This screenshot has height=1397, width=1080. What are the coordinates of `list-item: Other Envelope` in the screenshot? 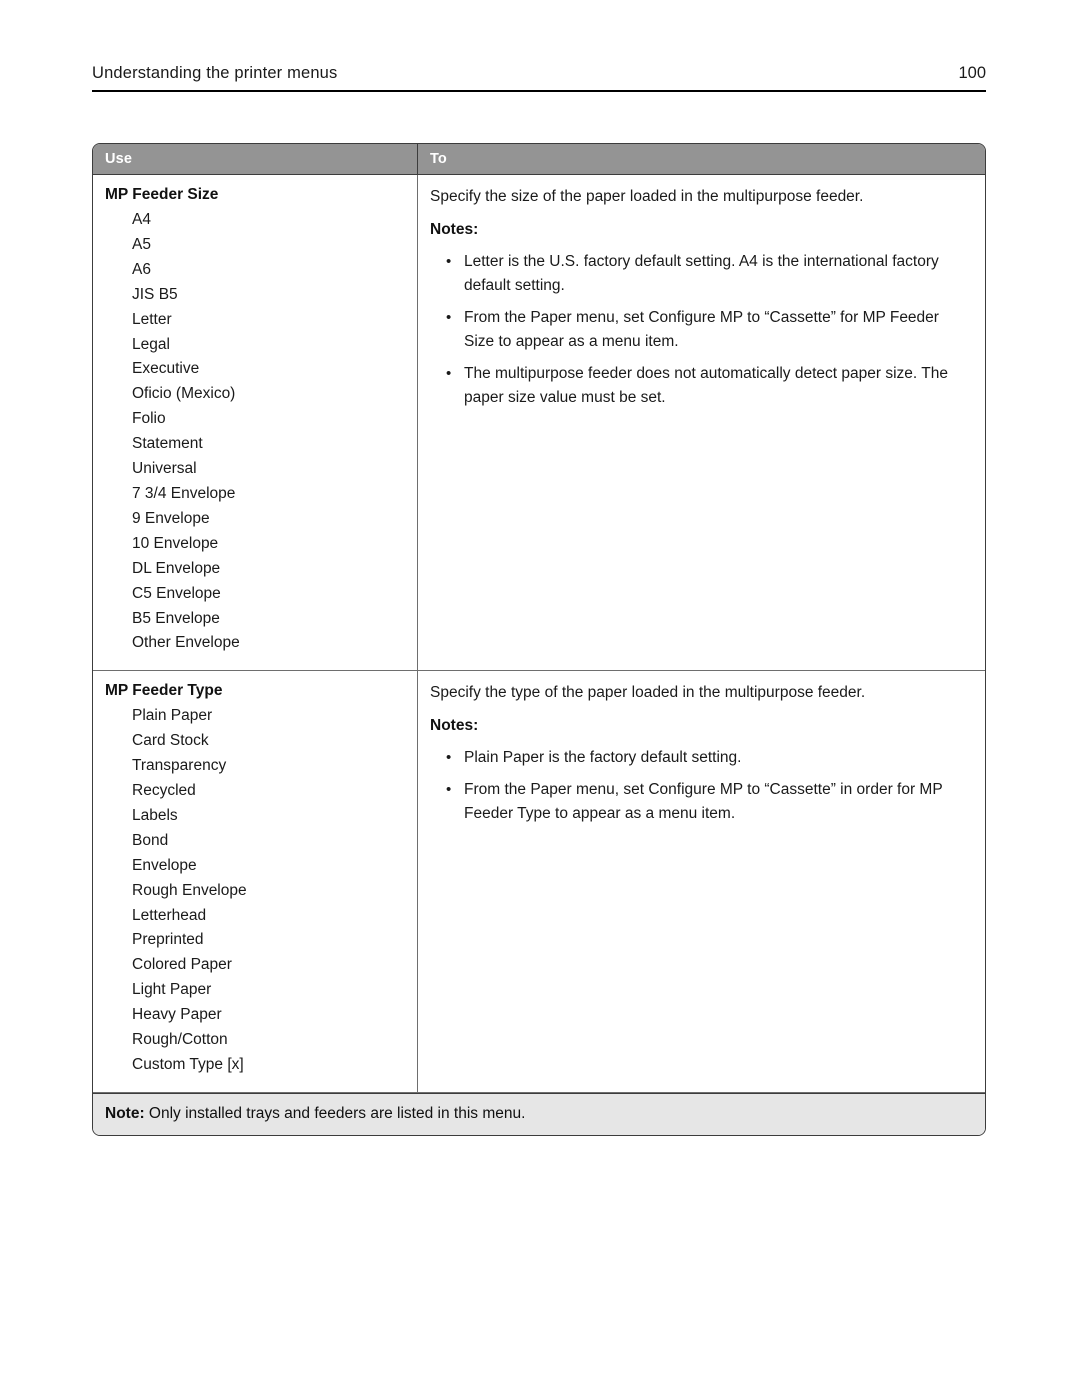 It's located at (186, 643).